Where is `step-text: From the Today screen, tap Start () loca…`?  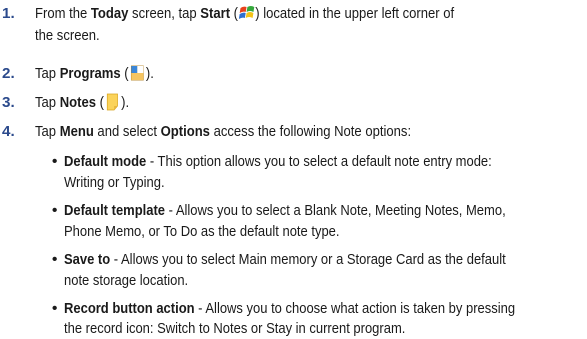 step-text: From the Today screen, tap Start () loca… is located at coordinates (245, 13).